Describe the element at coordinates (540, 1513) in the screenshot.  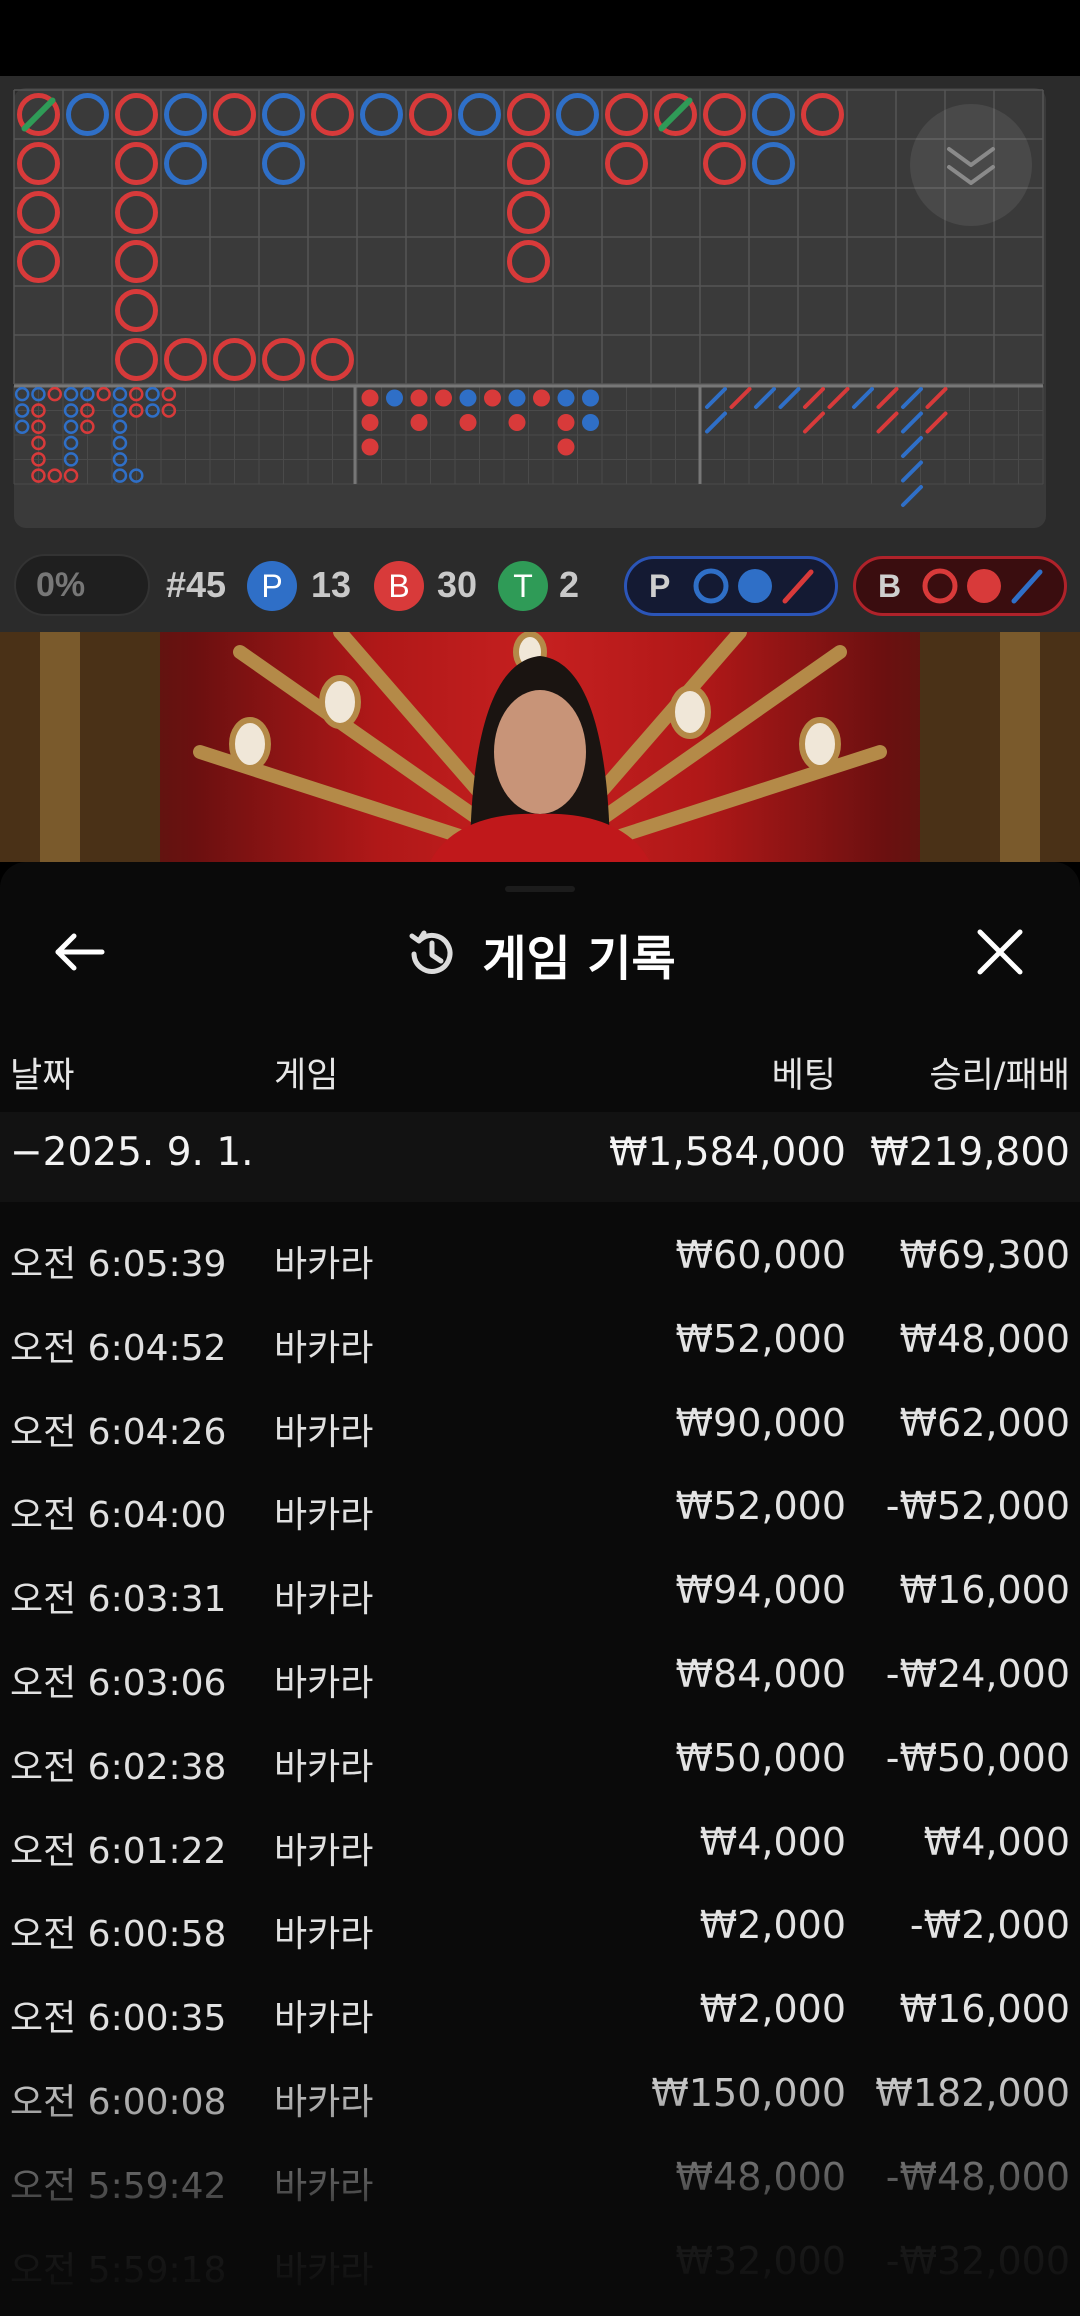
I see `history-row: 오전 6:04:00 바카라 ₩52,000 -₩52,000` at that location.